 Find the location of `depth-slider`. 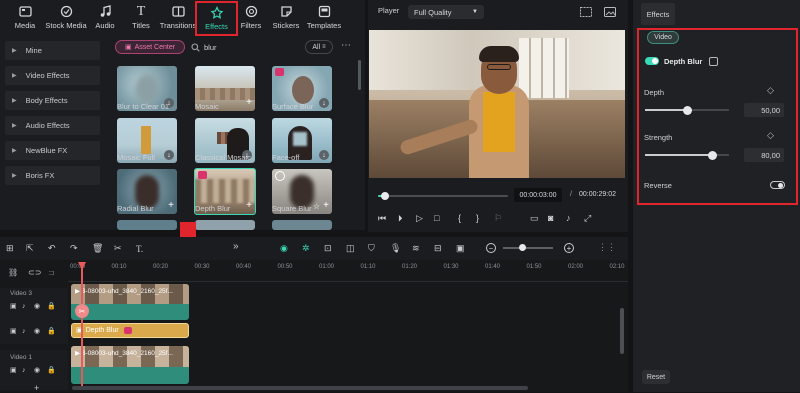

depth-slider is located at coordinates (687, 110).